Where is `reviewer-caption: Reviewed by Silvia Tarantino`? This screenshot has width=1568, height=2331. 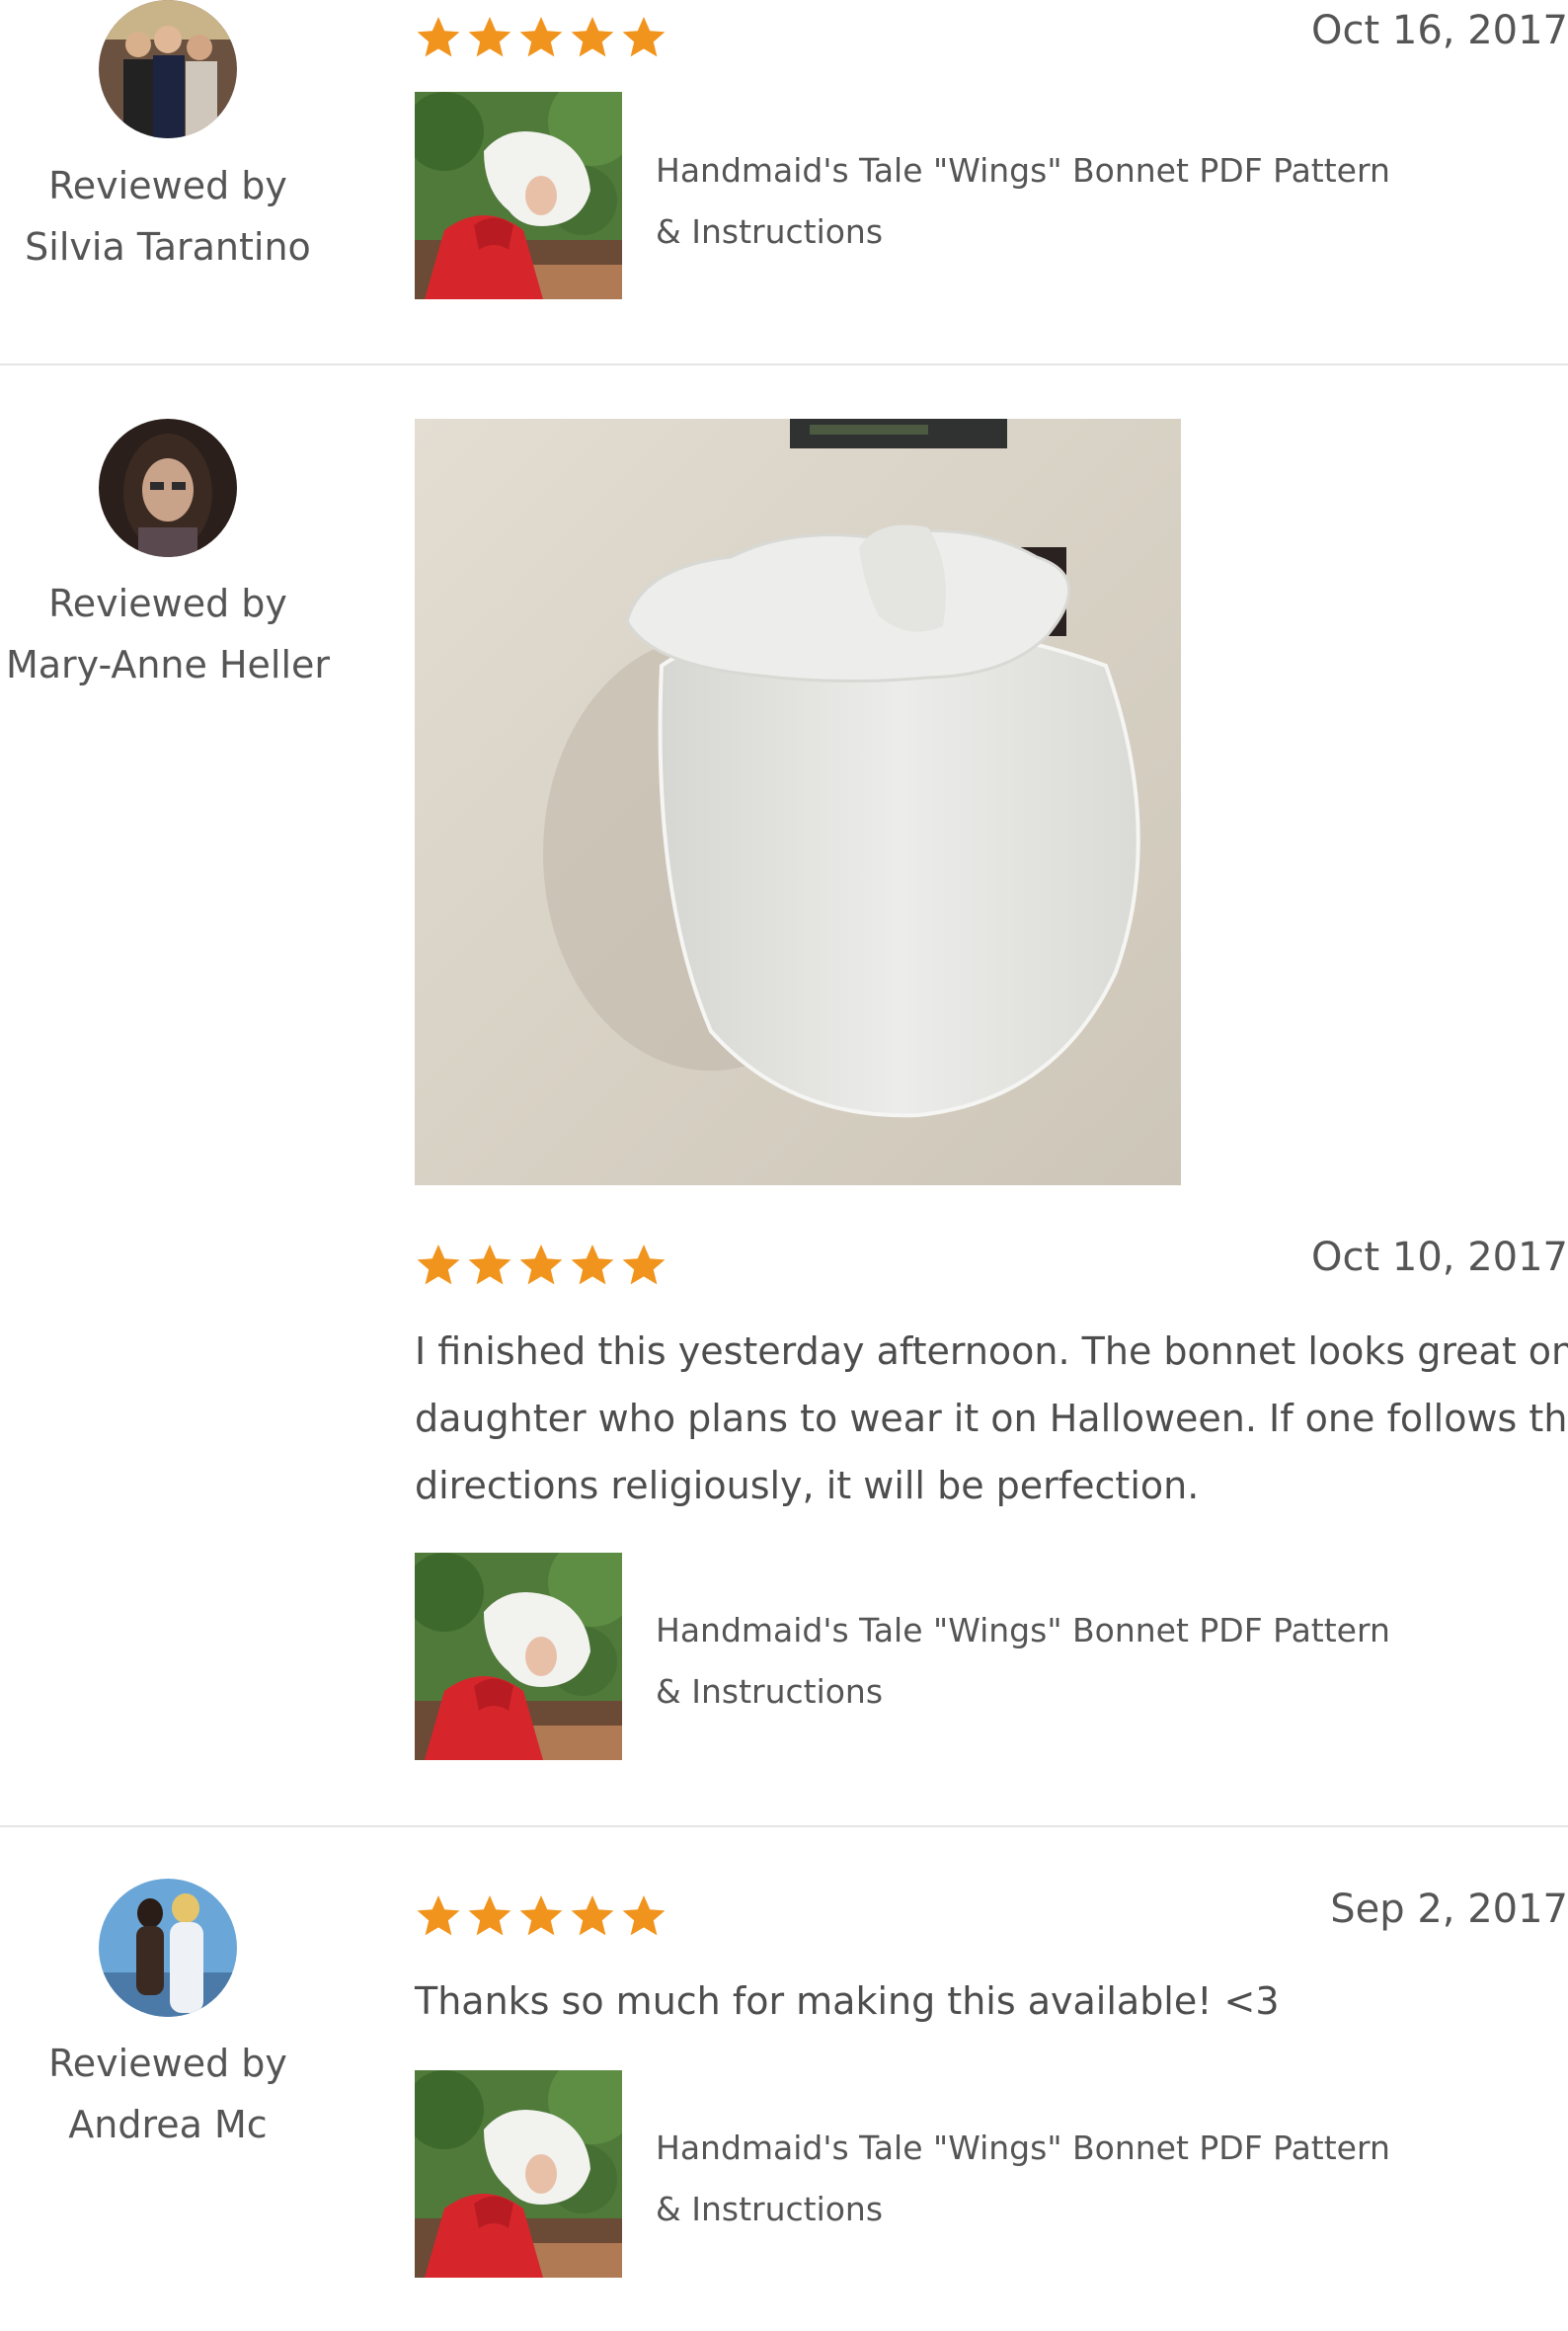
reviewer-caption: Reviewed by Silvia Tarantino is located at coordinates (168, 216).